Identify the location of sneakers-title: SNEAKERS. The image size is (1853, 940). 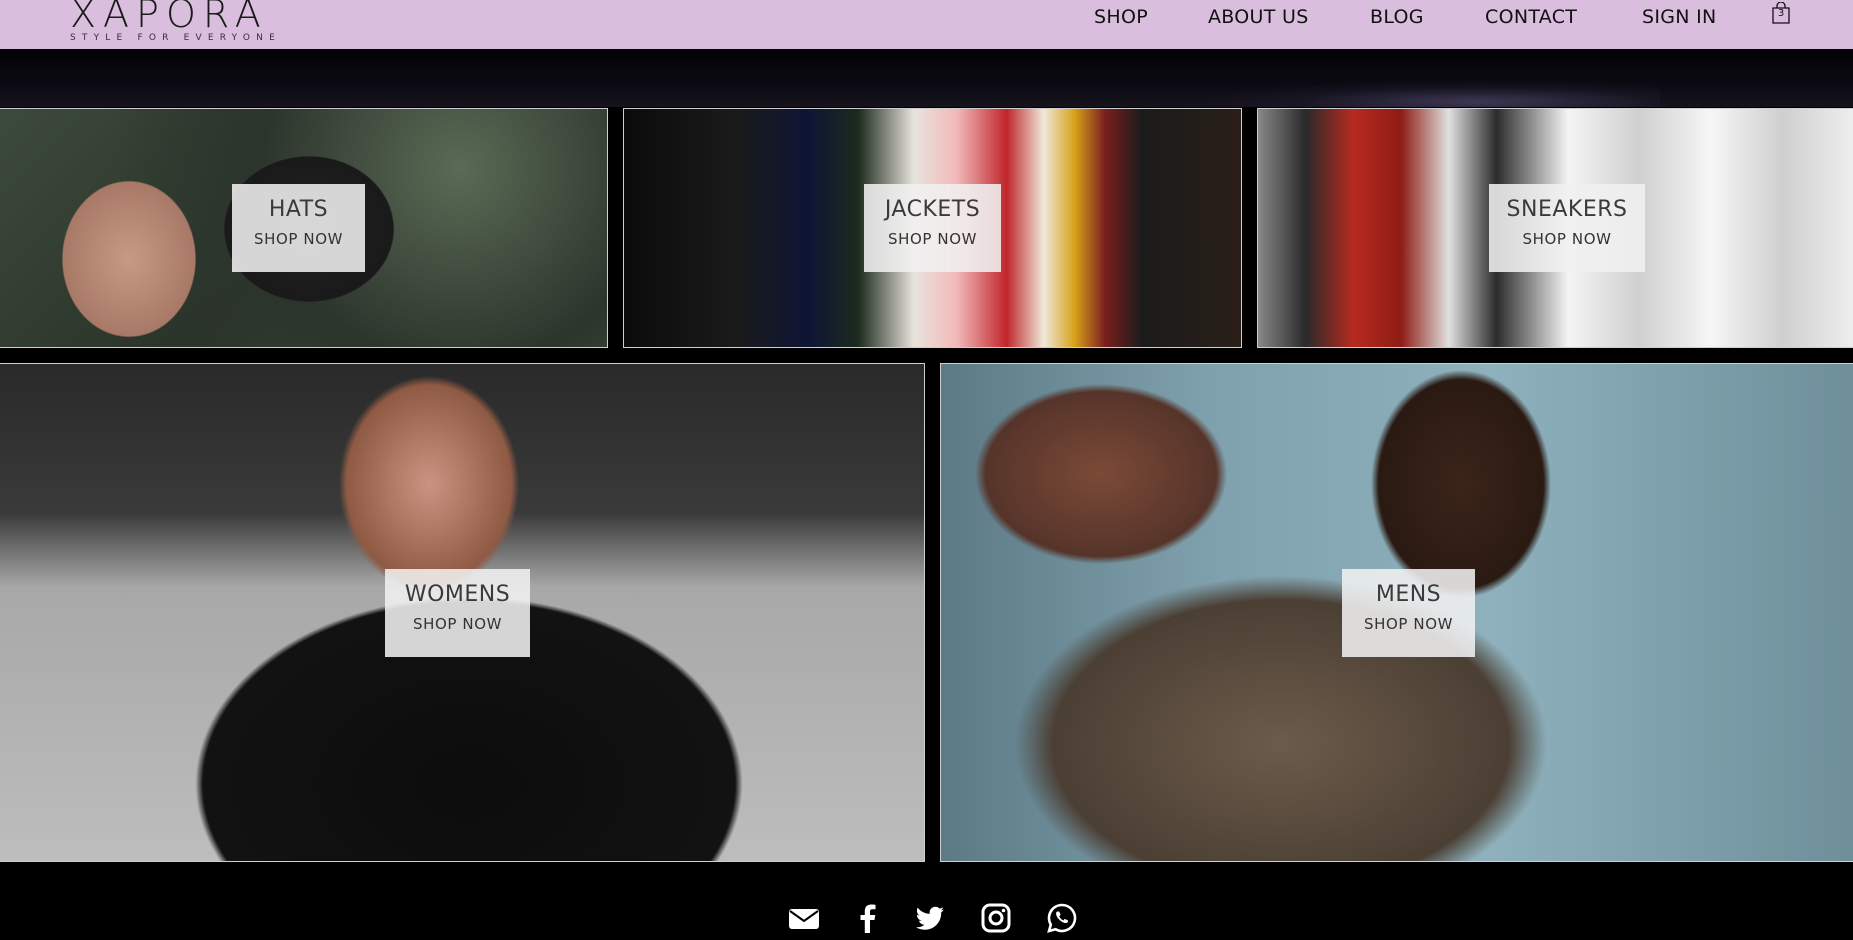
(1567, 209).